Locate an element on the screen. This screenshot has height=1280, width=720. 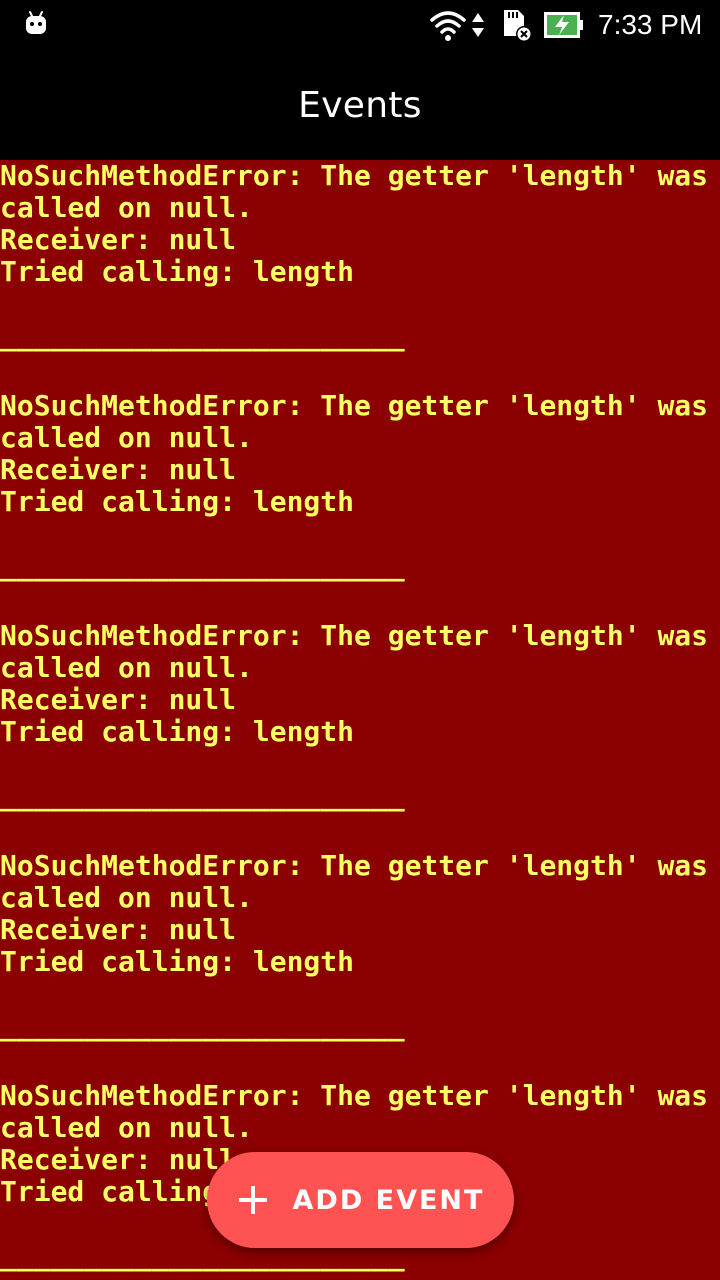
page-title: Events is located at coordinates (360, 105).